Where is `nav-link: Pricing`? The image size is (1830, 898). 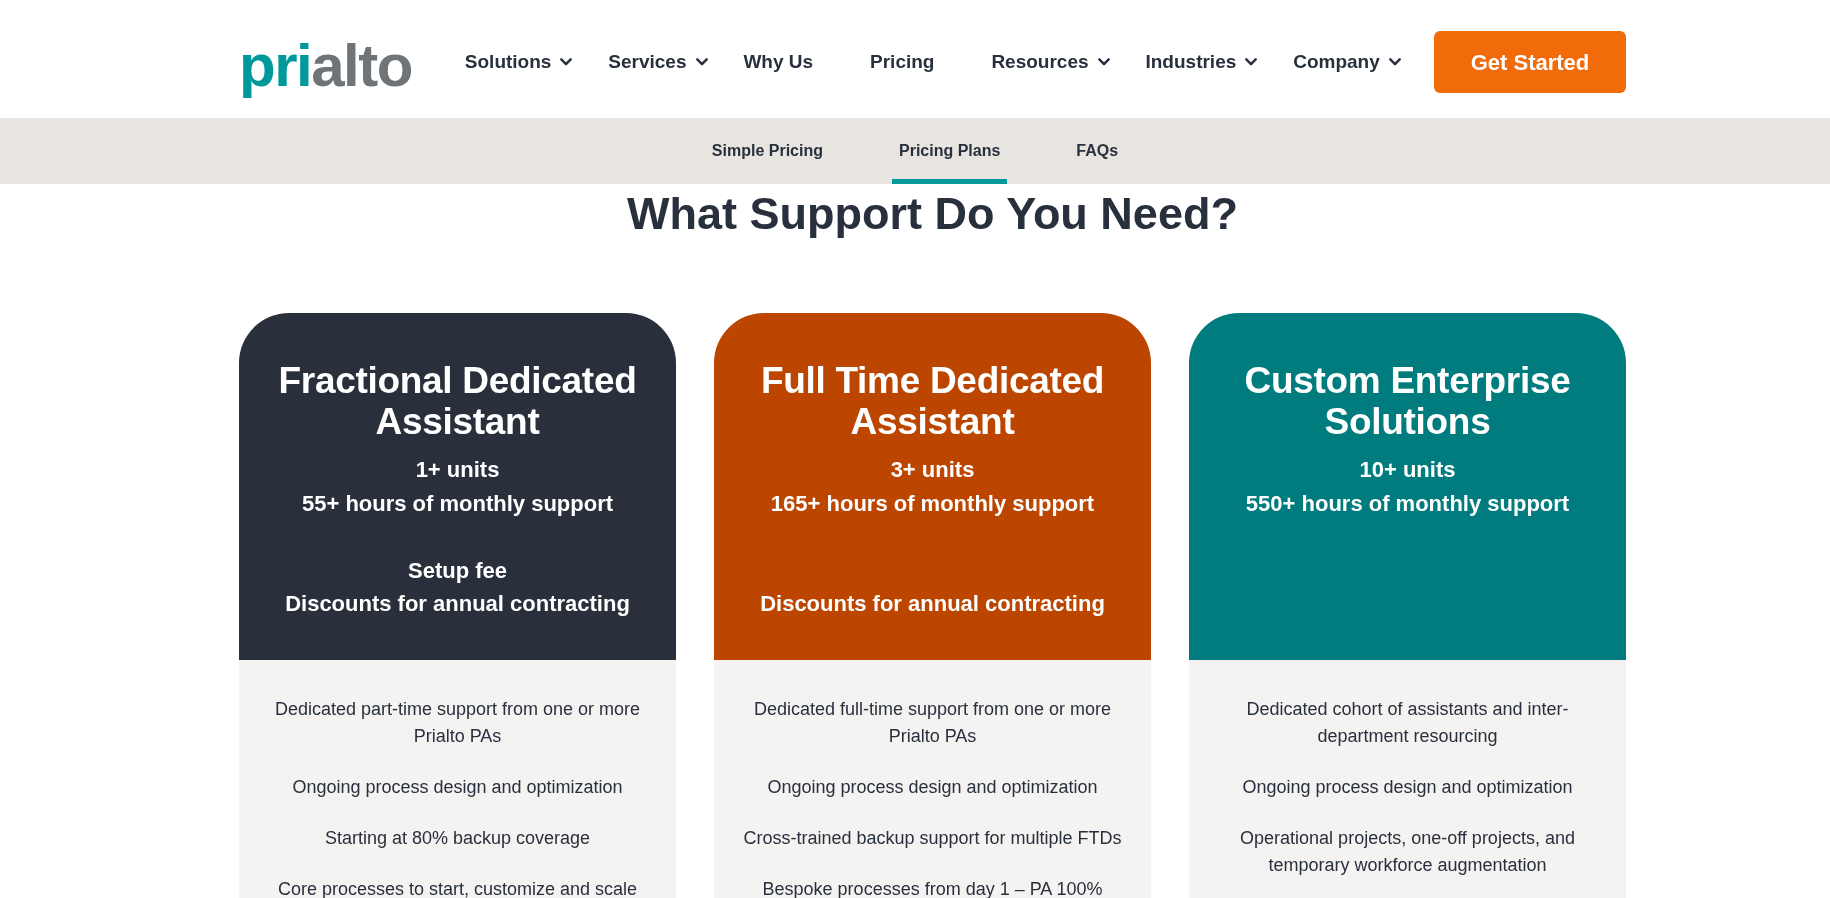 nav-link: Pricing is located at coordinates (913, 62).